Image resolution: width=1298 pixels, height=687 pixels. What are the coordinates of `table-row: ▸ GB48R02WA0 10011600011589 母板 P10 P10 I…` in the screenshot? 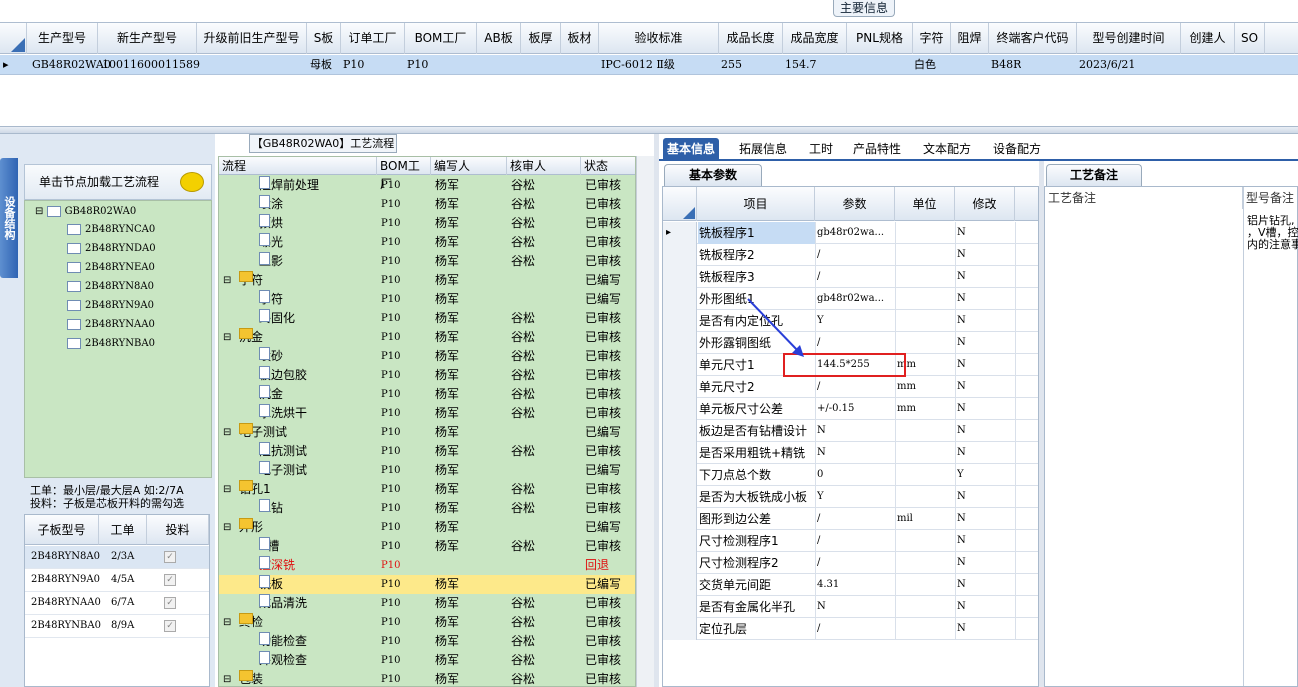 It's located at (649, 65).